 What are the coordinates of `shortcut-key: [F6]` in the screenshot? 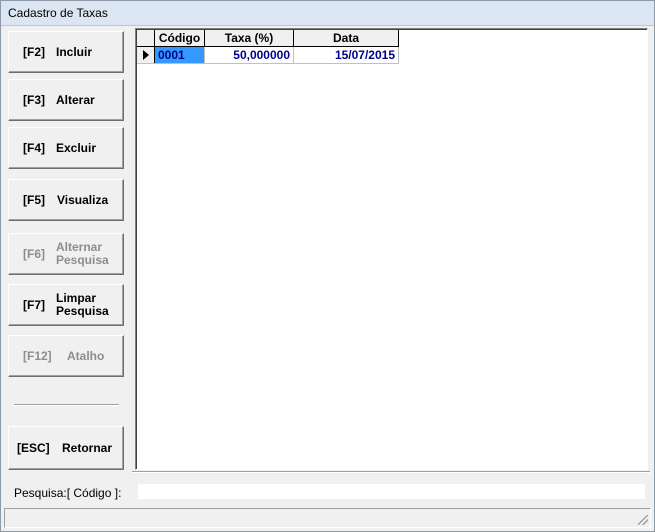 It's located at (34, 254).